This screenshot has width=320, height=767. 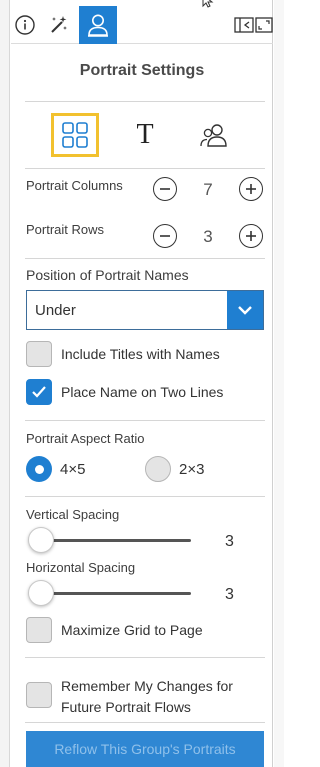 I want to click on include-titles-label: Include Titles with Names, so click(x=140, y=354).